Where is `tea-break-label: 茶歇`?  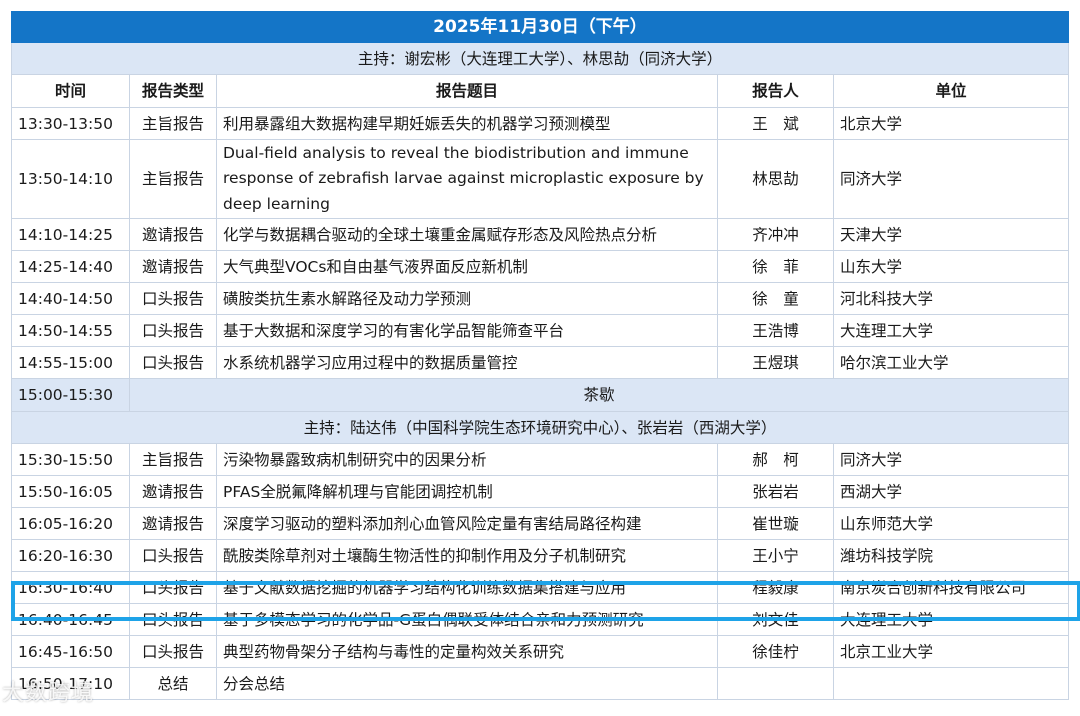 tea-break-label: 茶歇 is located at coordinates (599, 395).